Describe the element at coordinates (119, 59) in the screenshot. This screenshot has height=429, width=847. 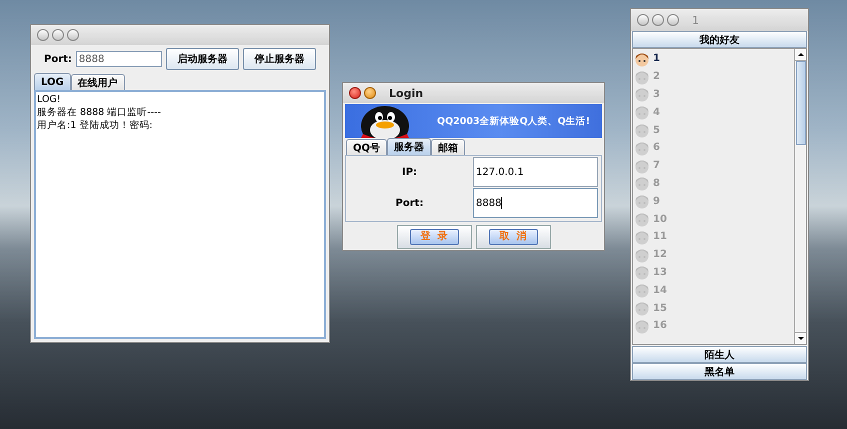
I see `port-input-field: 8888` at that location.